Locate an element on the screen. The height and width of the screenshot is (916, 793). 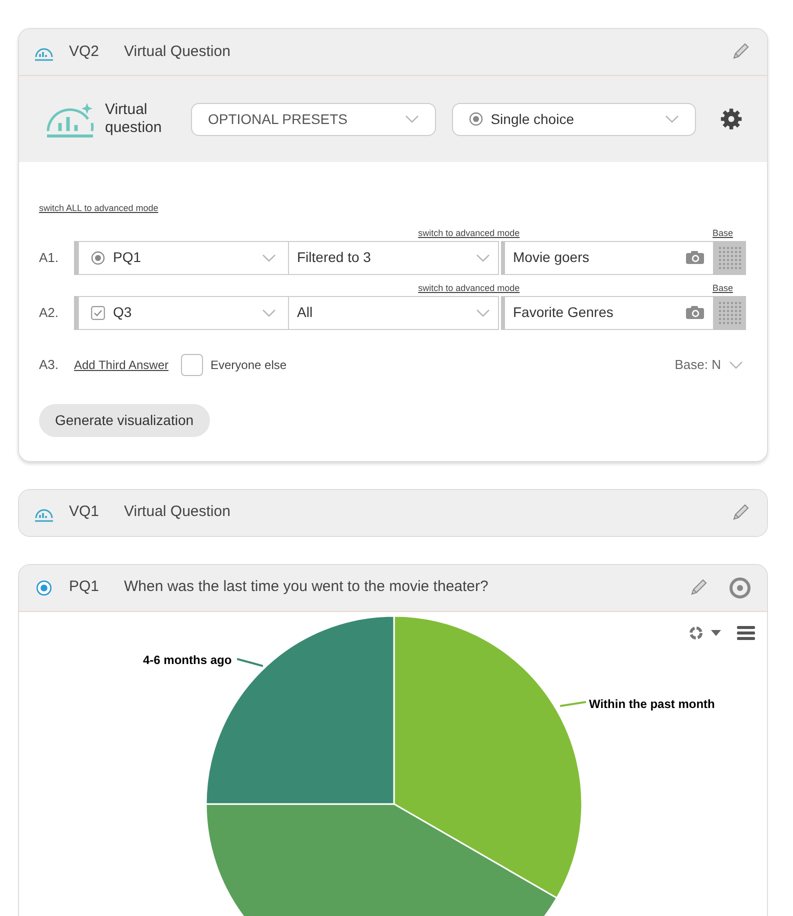
menu-icon is located at coordinates (746, 633).